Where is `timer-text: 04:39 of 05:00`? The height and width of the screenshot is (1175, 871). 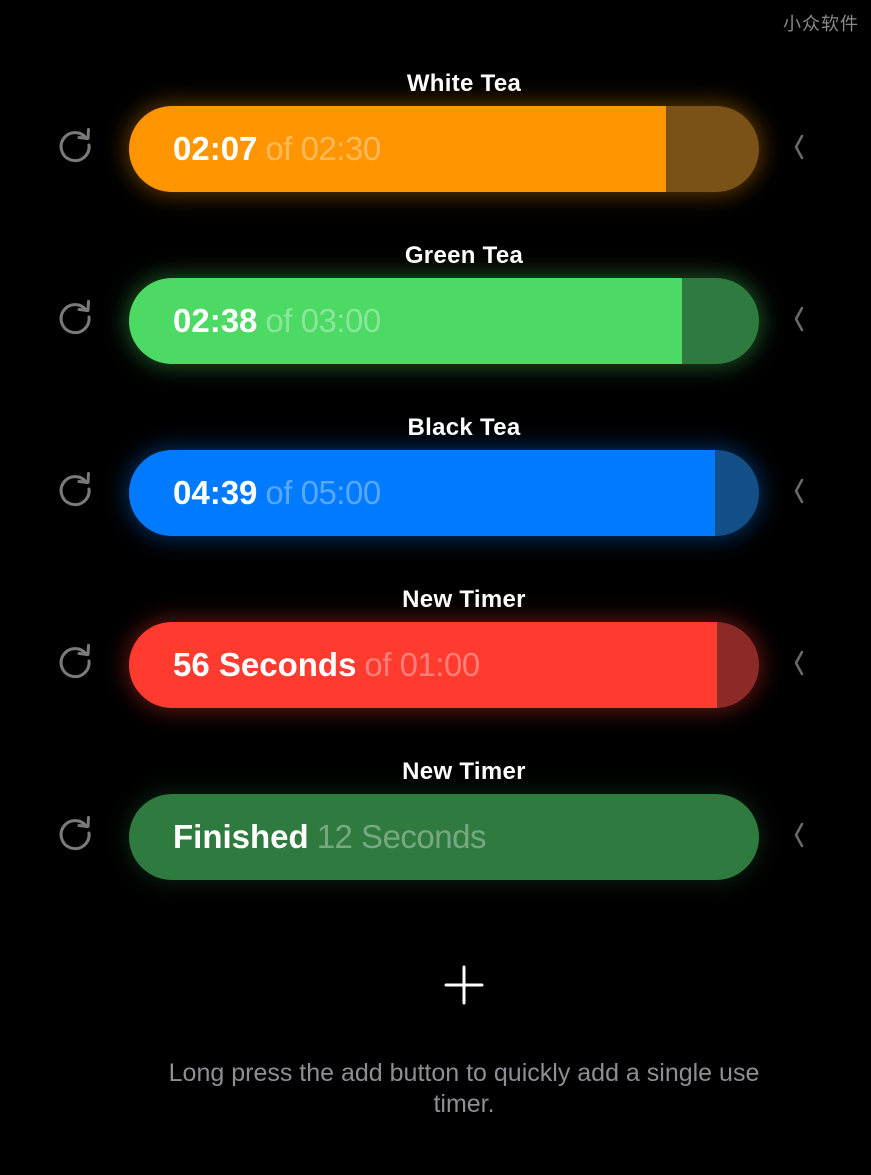
timer-text: 04:39 of 05:00 is located at coordinates (277, 493).